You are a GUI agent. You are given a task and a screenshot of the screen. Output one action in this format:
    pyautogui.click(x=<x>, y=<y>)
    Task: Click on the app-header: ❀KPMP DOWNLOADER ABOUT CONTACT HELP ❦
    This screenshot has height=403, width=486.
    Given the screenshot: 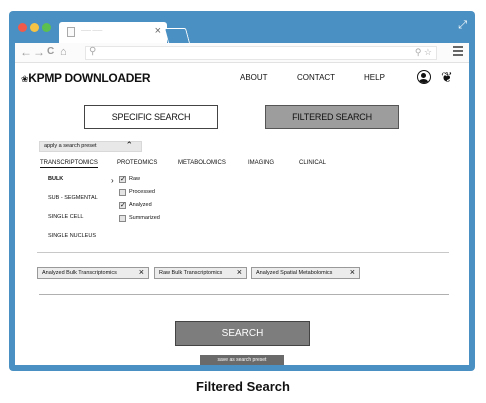 What is the action you would take?
    pyautogui.click(x=242, y=78)
    